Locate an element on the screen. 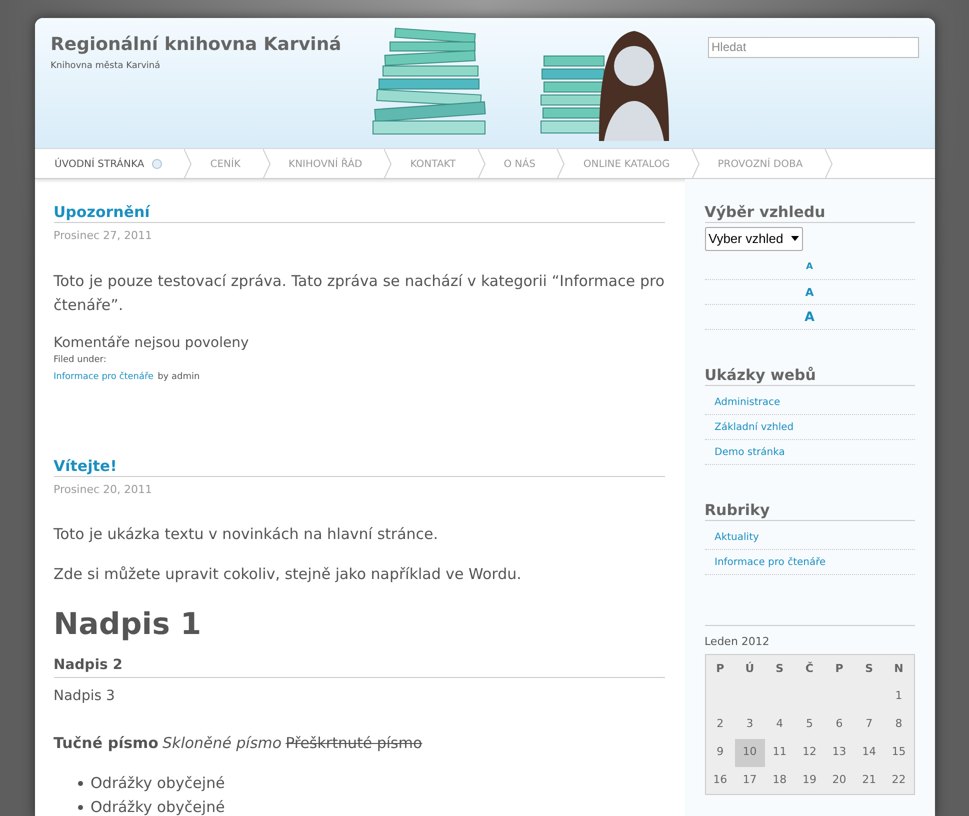  filed-under-label: Filed under: is located at coordinates (81, 360).